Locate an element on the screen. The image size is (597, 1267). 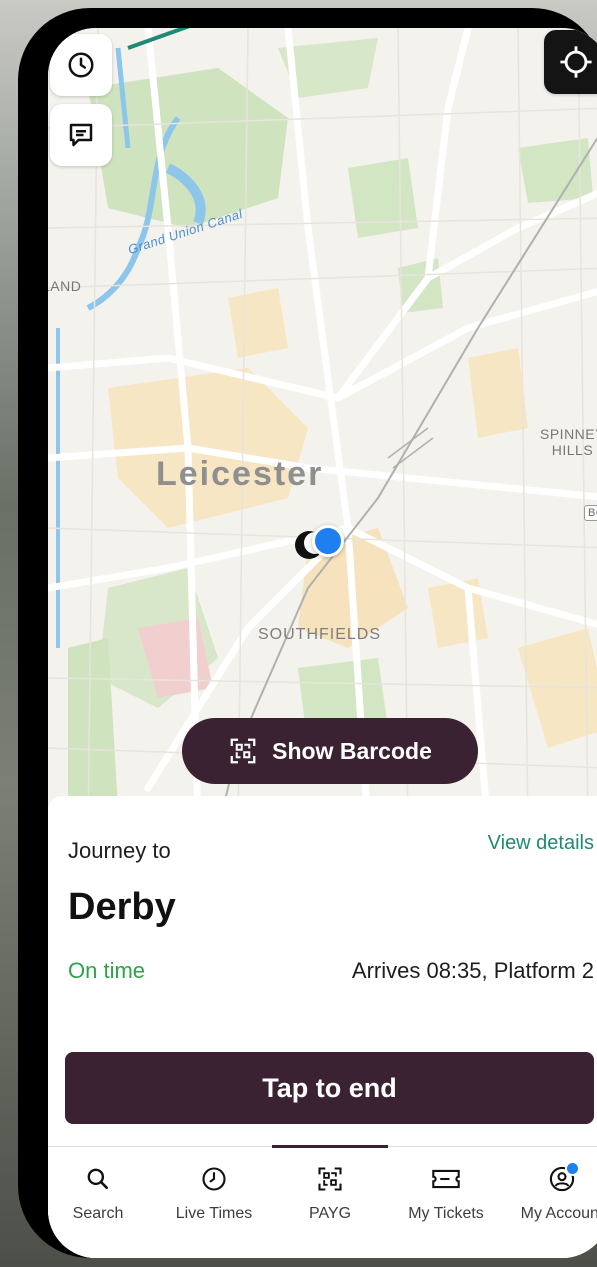
tap-to-end-label: Tap to end is located at coordinates (329, 1087).